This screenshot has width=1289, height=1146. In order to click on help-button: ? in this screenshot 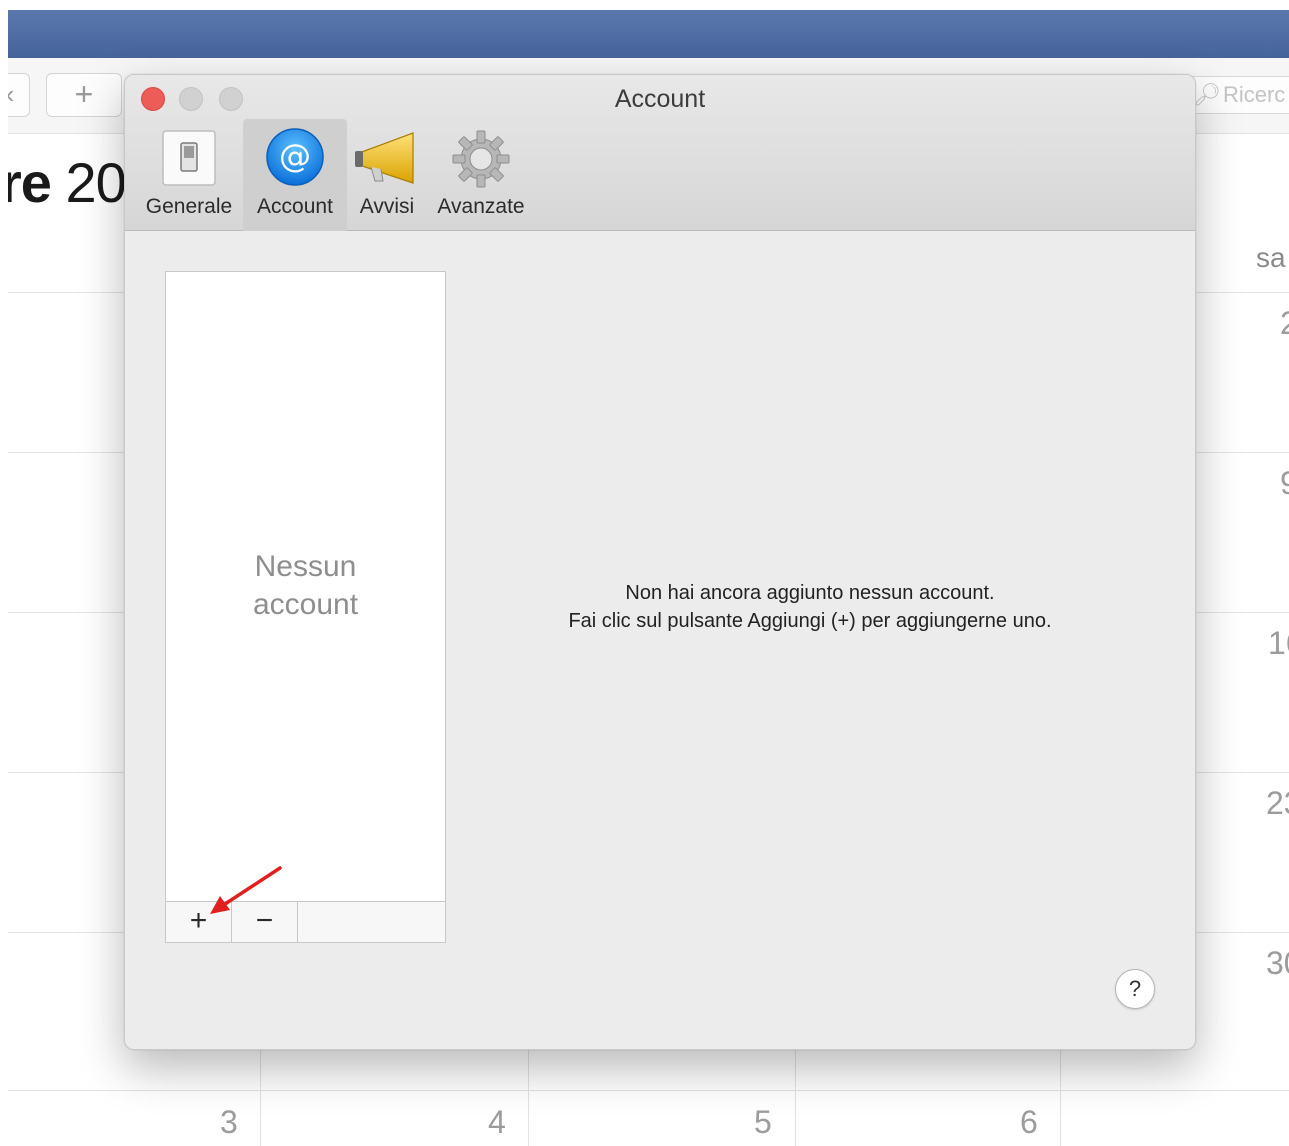, I will do `click(1135, 989)`.